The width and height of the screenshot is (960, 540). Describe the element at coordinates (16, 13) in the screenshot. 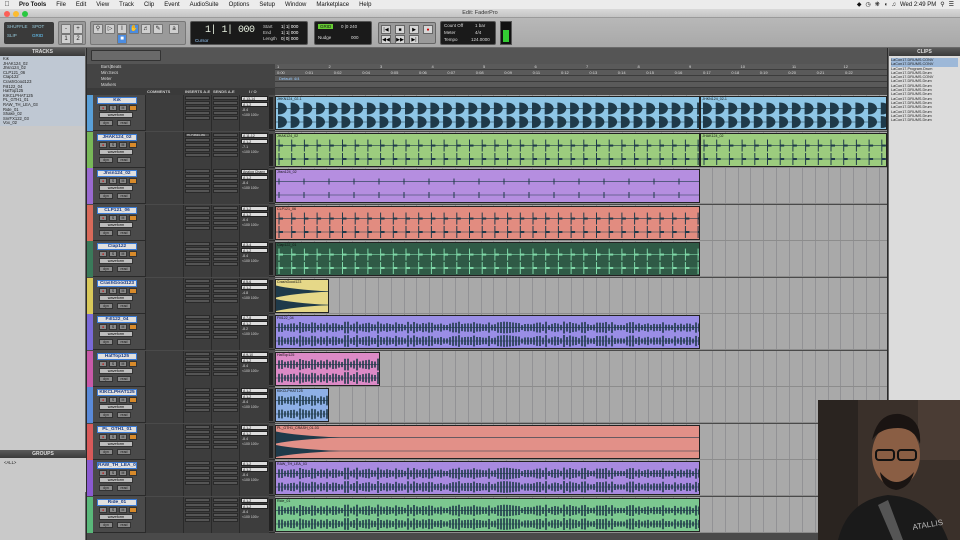

I see `minimize-window-button` at that location.